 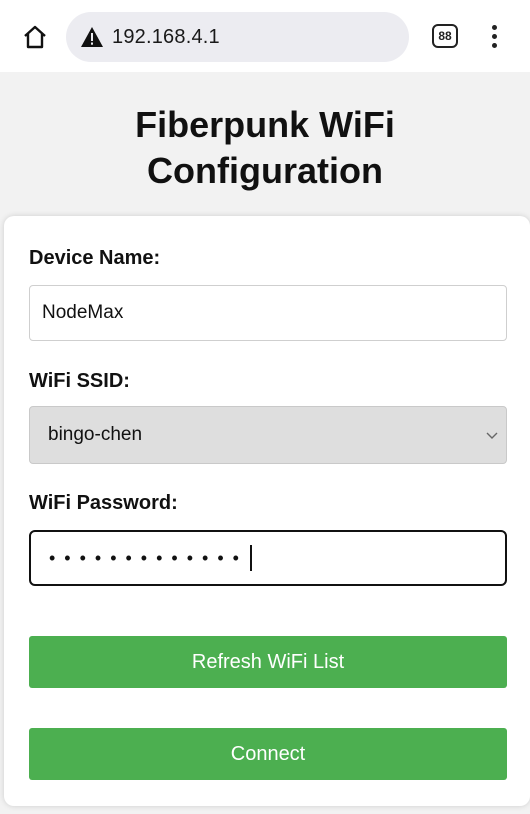 What do you see at coordinates (148, 557) in the screenshot?
I see `password-mask: •••••••••••••` at bounding box center [148, 557].